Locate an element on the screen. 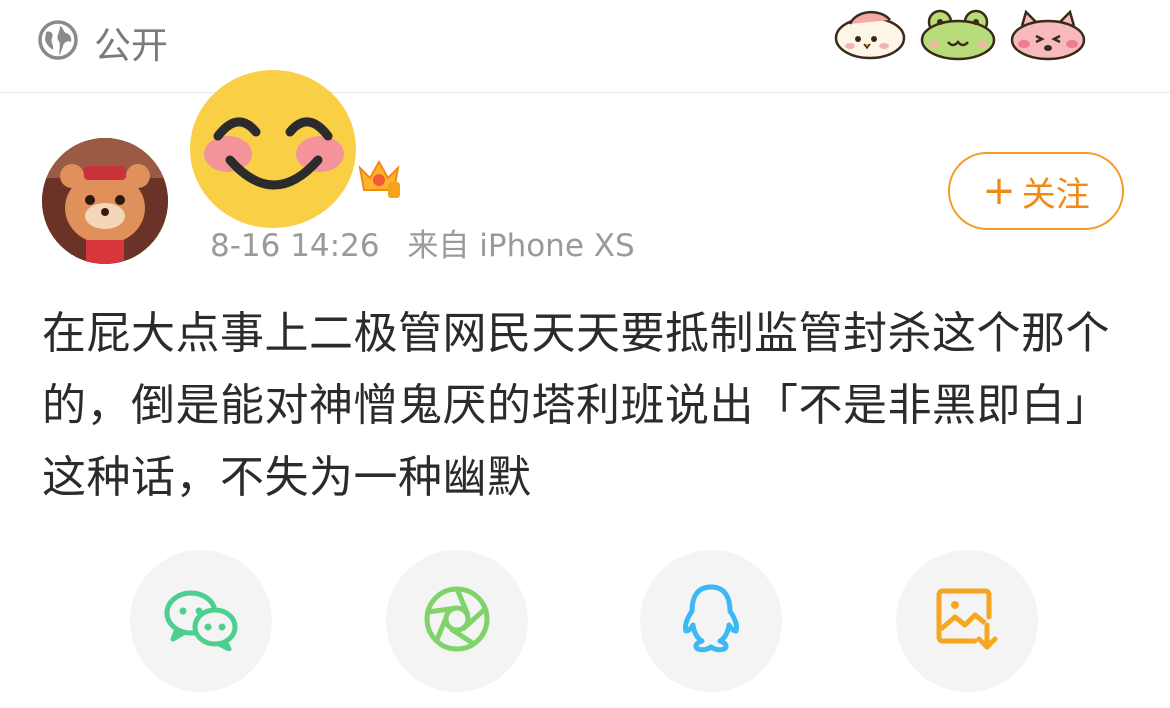 This screenshot has height=708, width=1170. share-moments-button is located at coordinates (457, 621).